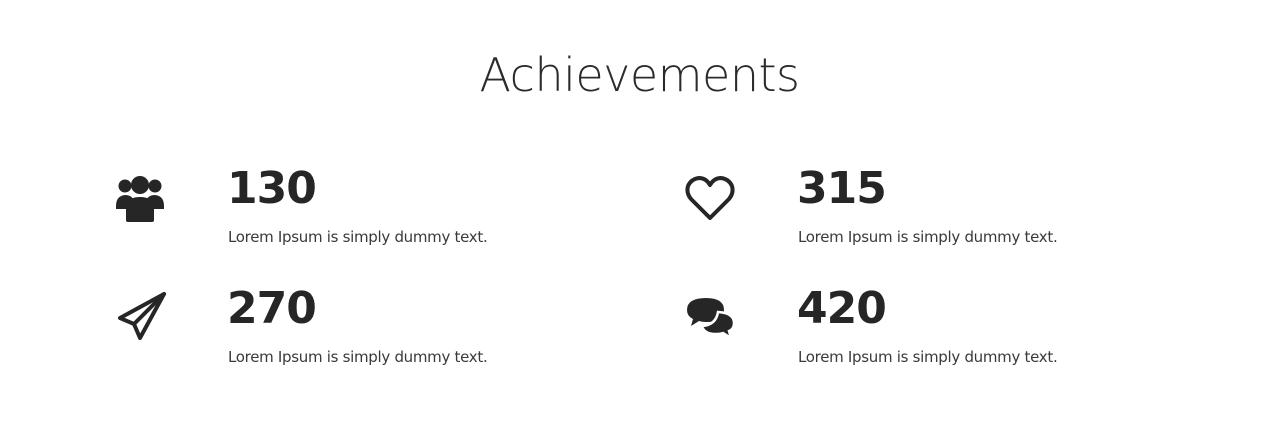  I want to click on achievement-item-paper-plane: 270 Lorem Ipsum is simply dummy text., so click(352, 334).